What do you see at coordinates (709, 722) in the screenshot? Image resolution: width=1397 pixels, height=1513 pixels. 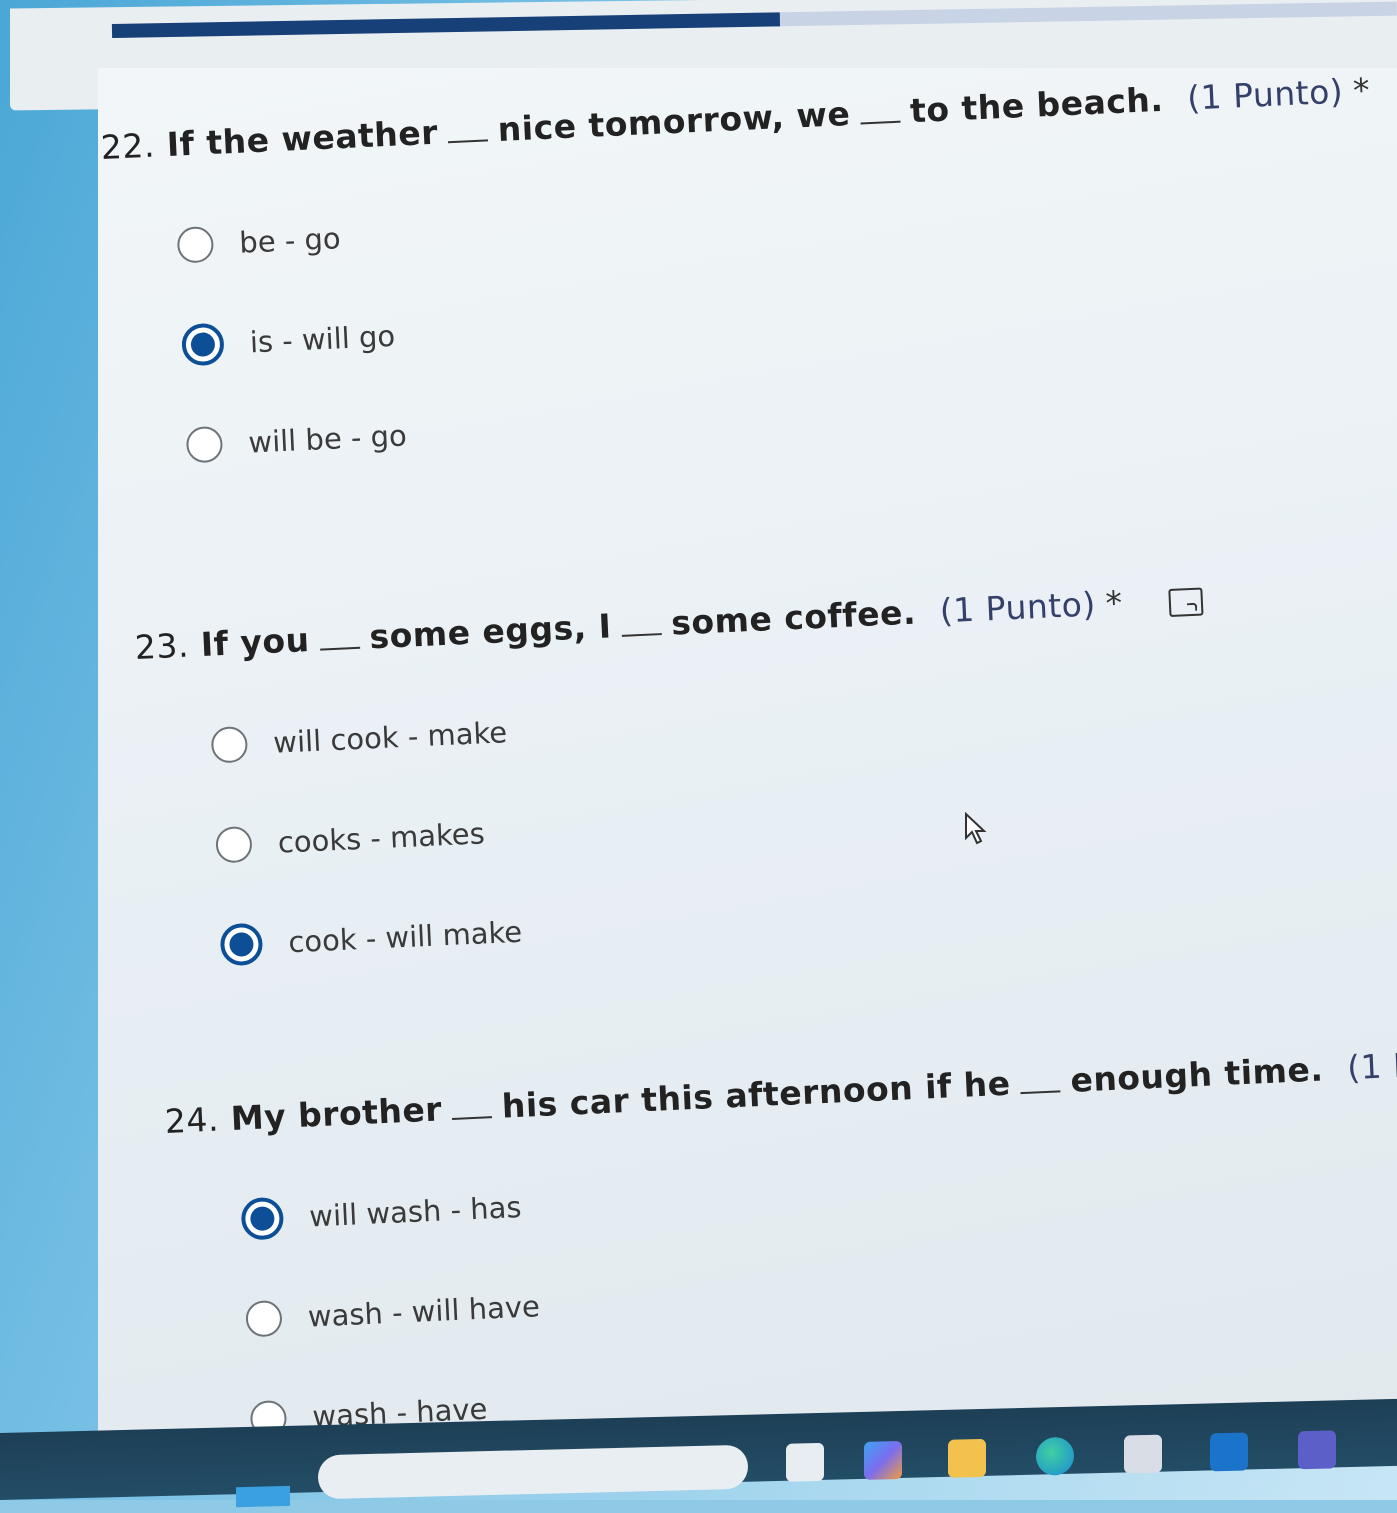 I see `option-radio-row: will cook - make` at bounding box center [709, 722].